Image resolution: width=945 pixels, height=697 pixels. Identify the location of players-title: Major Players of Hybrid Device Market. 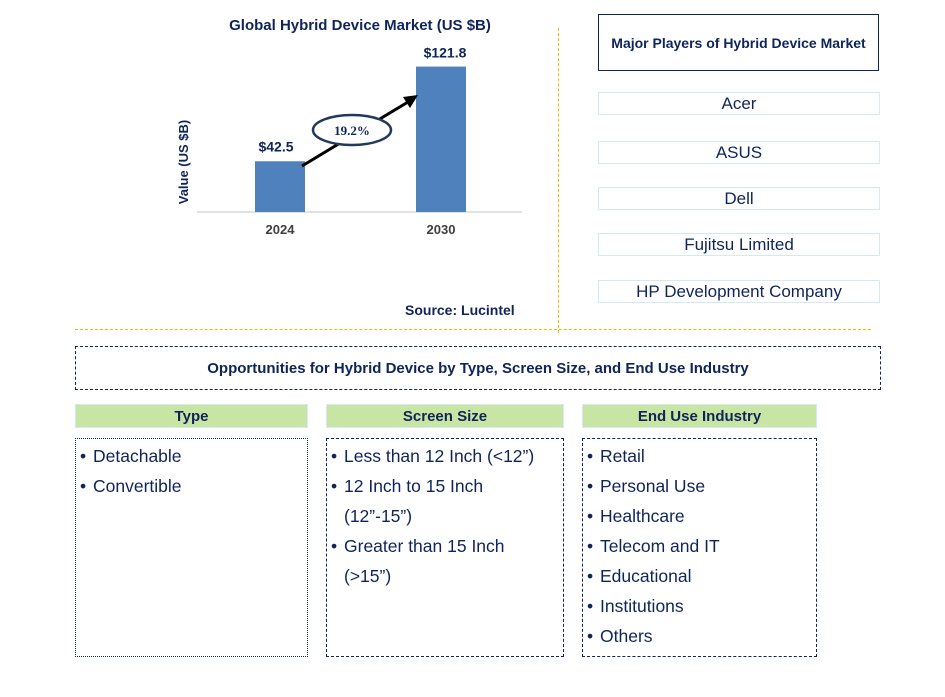
(738, 42).